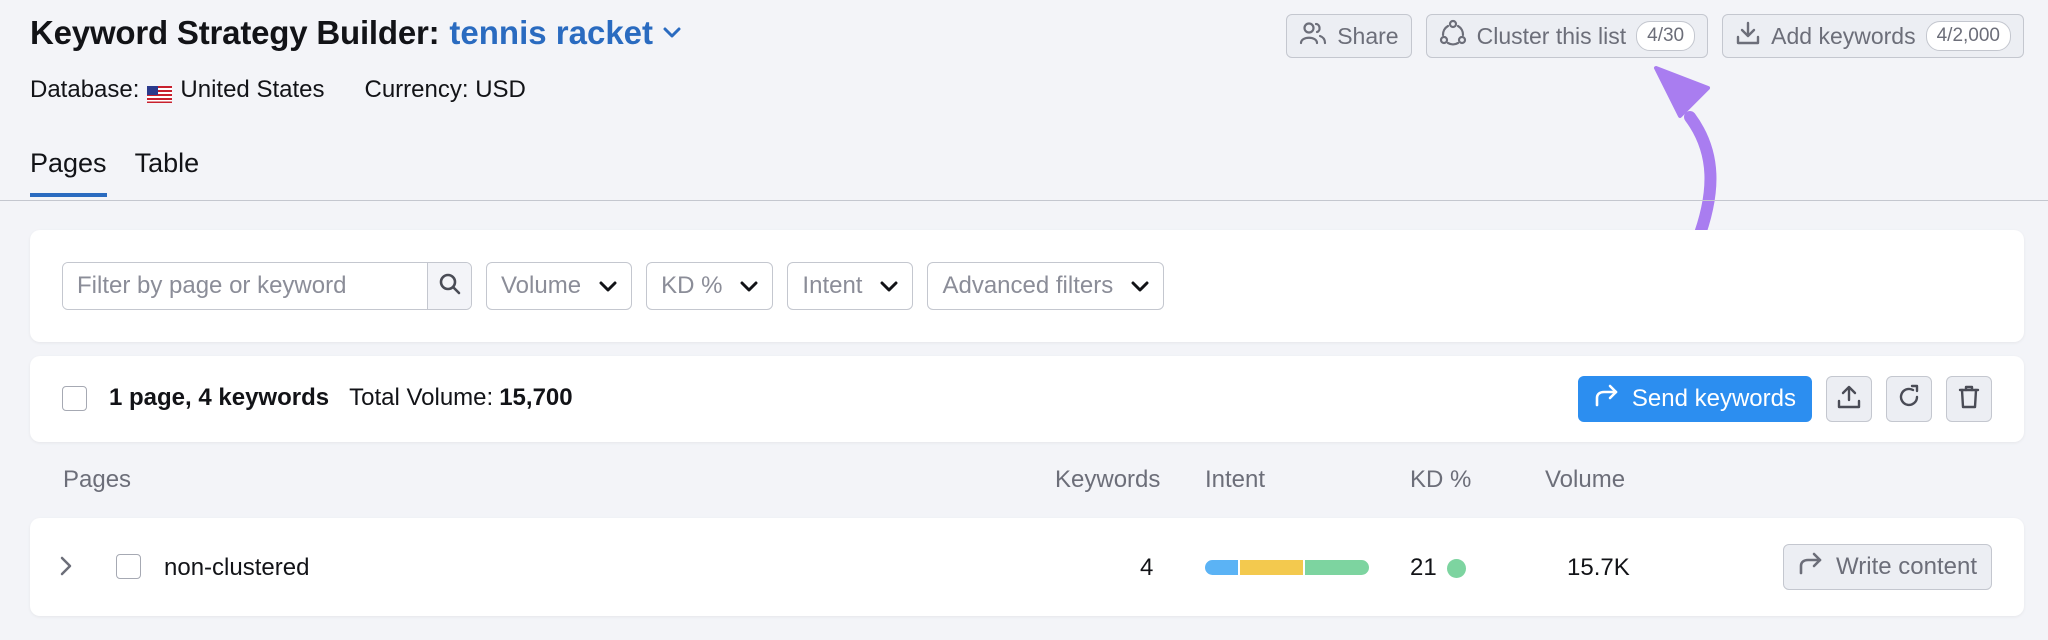  Describe the element at coordinates (85, 89) in the screenshot. I see `database-label: Database:` at that location.